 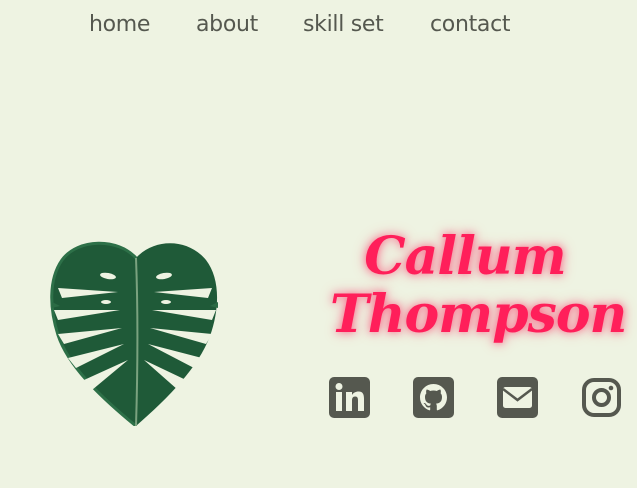 What do you see at coordinates (465, 256) in the screenshot?
I see `hero-first-name: Callum` at bounding box center [465, 256].